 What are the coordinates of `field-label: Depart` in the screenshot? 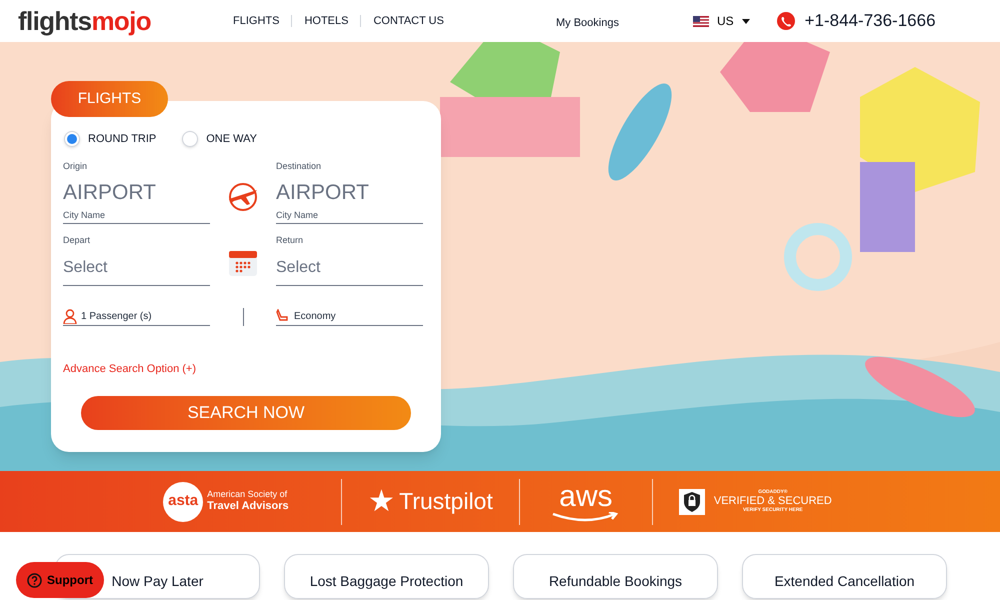 It's located at (77, 240).